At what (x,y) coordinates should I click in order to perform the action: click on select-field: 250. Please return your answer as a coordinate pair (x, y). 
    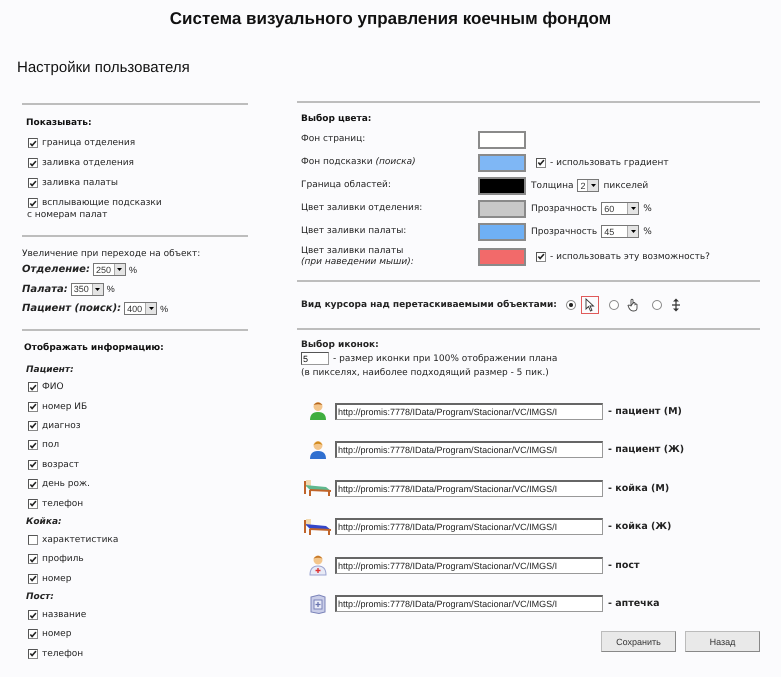
    Looking at the image, I should click on (109, 269).